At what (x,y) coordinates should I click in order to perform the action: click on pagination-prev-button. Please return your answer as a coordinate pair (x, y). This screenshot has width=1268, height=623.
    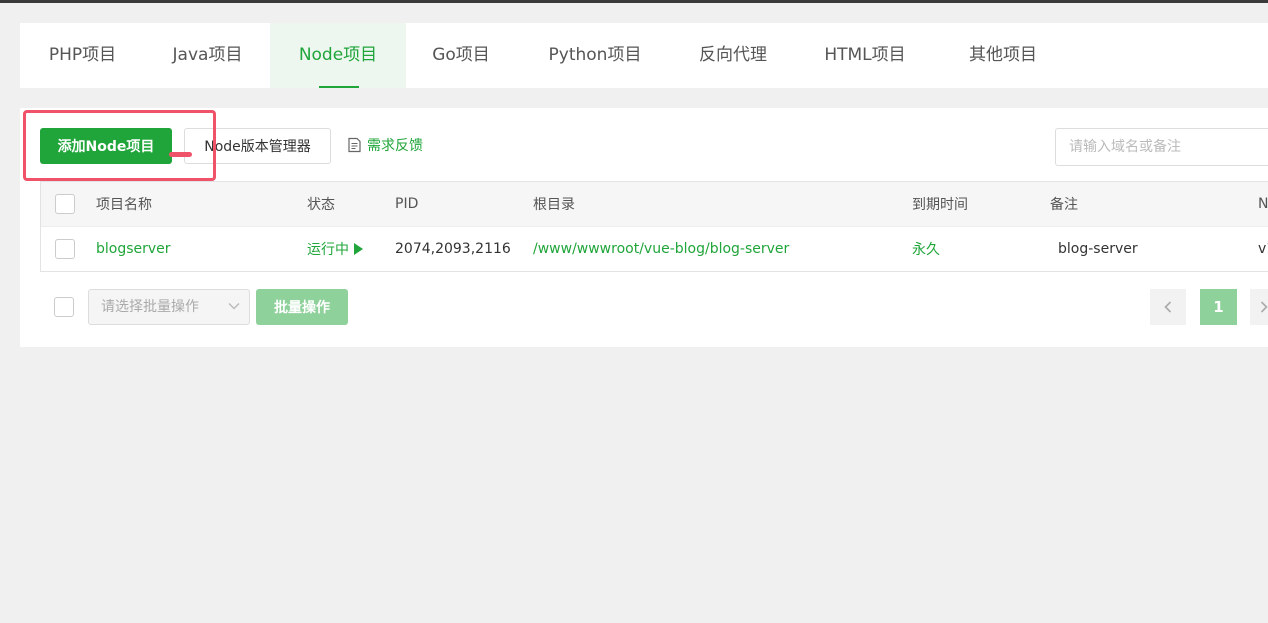
    Looking at the image, I should click on (1168, 307).